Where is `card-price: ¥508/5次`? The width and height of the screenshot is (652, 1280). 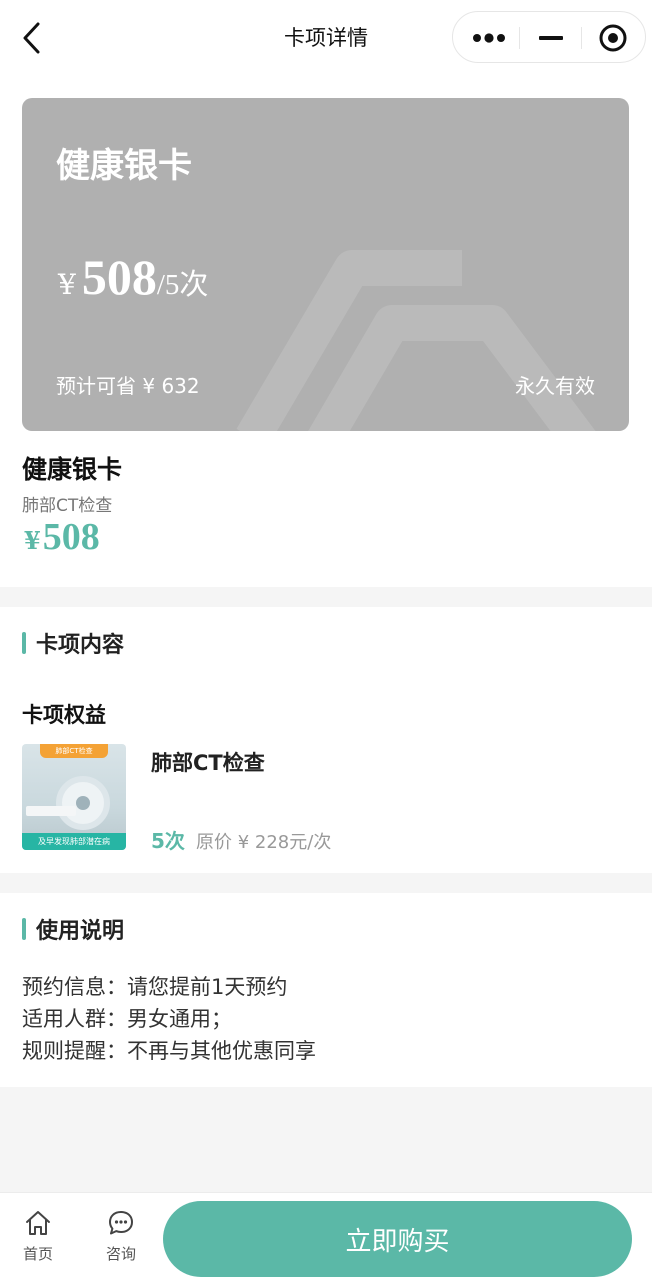
card-price: ¥508/5次 is located at coordinates (133, 277).